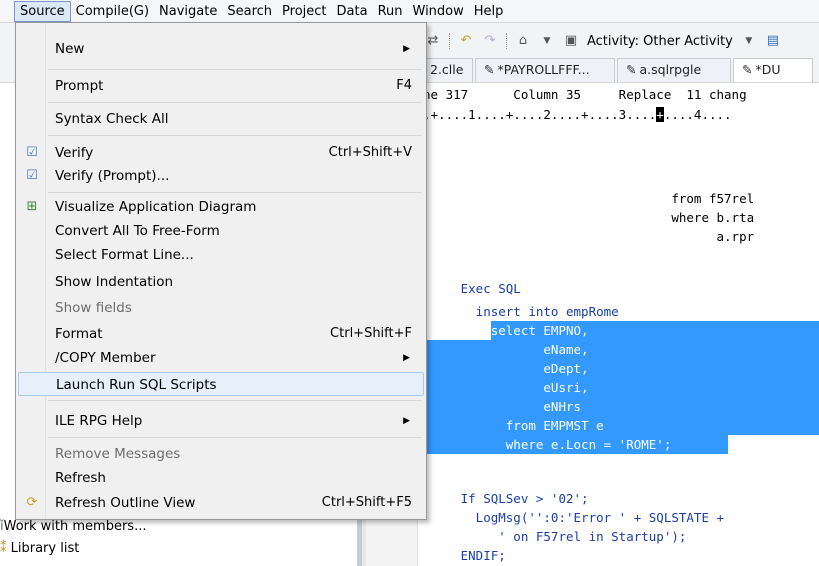  Describe the element at coordinates (221, 384) in the screenshot. I see `menu-item-launch-run-sql-scripts: Launch Run SQL Scripts` at that location.